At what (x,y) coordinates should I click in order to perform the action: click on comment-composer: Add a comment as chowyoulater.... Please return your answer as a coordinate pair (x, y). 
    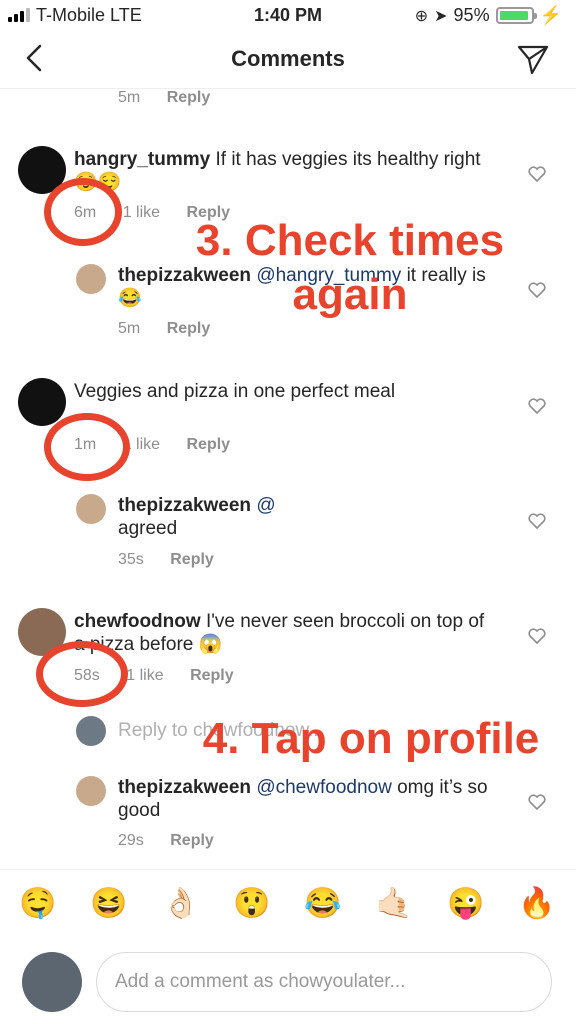
    Looking at the image, I should click on (288, 984).